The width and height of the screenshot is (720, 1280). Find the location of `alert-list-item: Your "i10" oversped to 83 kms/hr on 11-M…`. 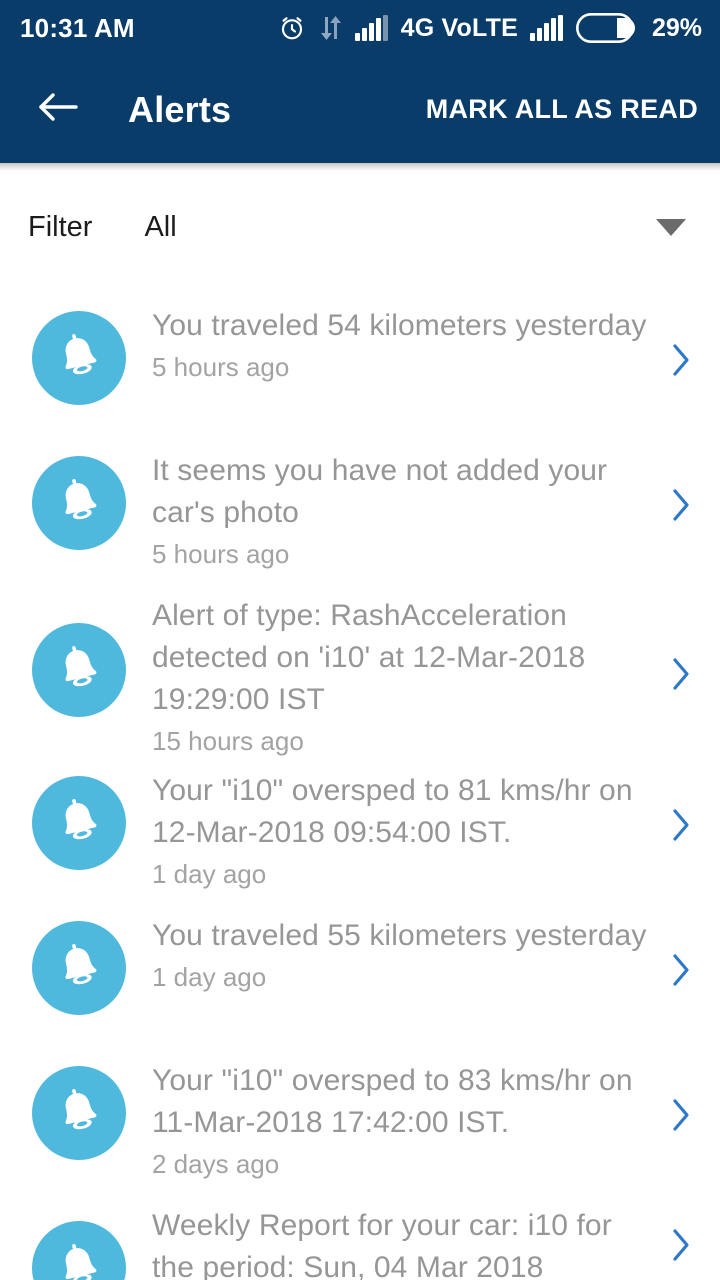

alert-list-item: Your "i10" oversped to 83 kms/hr on 11-M… is located at coordinates (360, 1110).